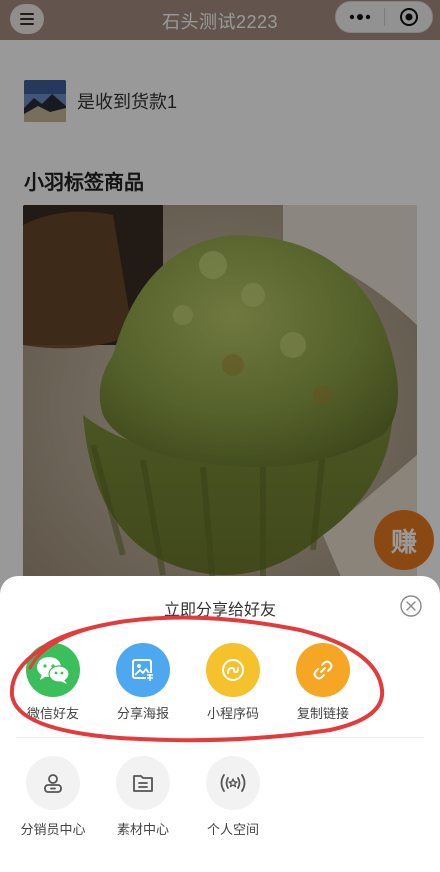 Image resolution: width=440 pixels, height=872 pixels. What do you see at coordinates (53, 670) in the screenshot?
I see `wechat-icon` at bounding box center [53, 670].